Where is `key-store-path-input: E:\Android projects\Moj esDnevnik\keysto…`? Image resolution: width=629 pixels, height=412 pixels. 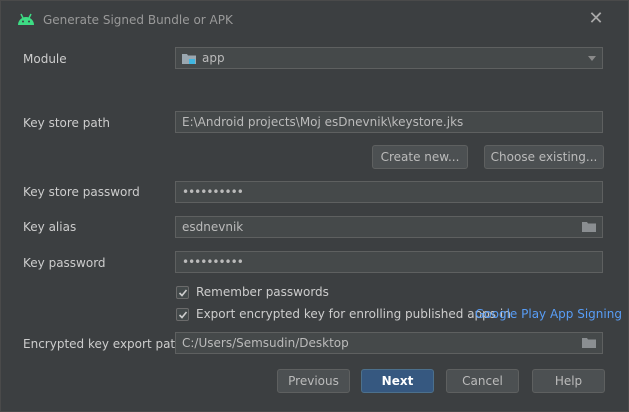
key-store-path-input: E:\Android projects\Moj esDnevnik\keysto… is located at coordinates (389, 122).